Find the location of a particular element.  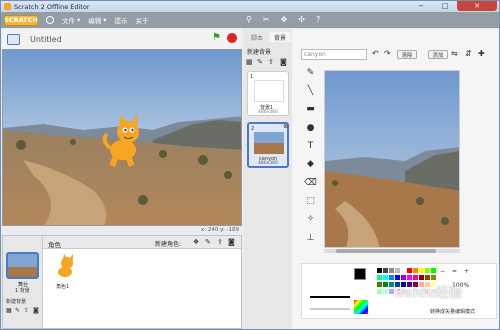

backdrop-tile-1: 1 背景1 480x360 is located at coordinates (268, 93).